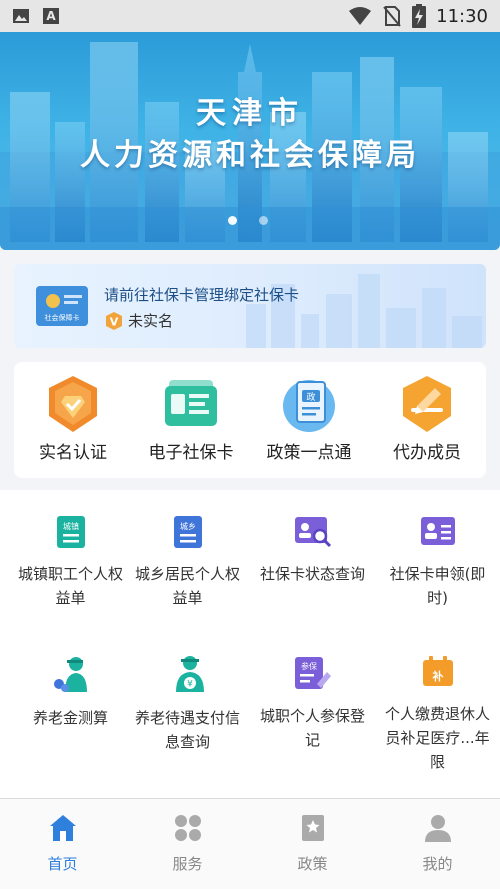 The height and width of the screenshot is (889, 500). Describe the element at coordinates (70, 532) in the screenshot. I see `urban-statement-icon: 城镇` at that location.